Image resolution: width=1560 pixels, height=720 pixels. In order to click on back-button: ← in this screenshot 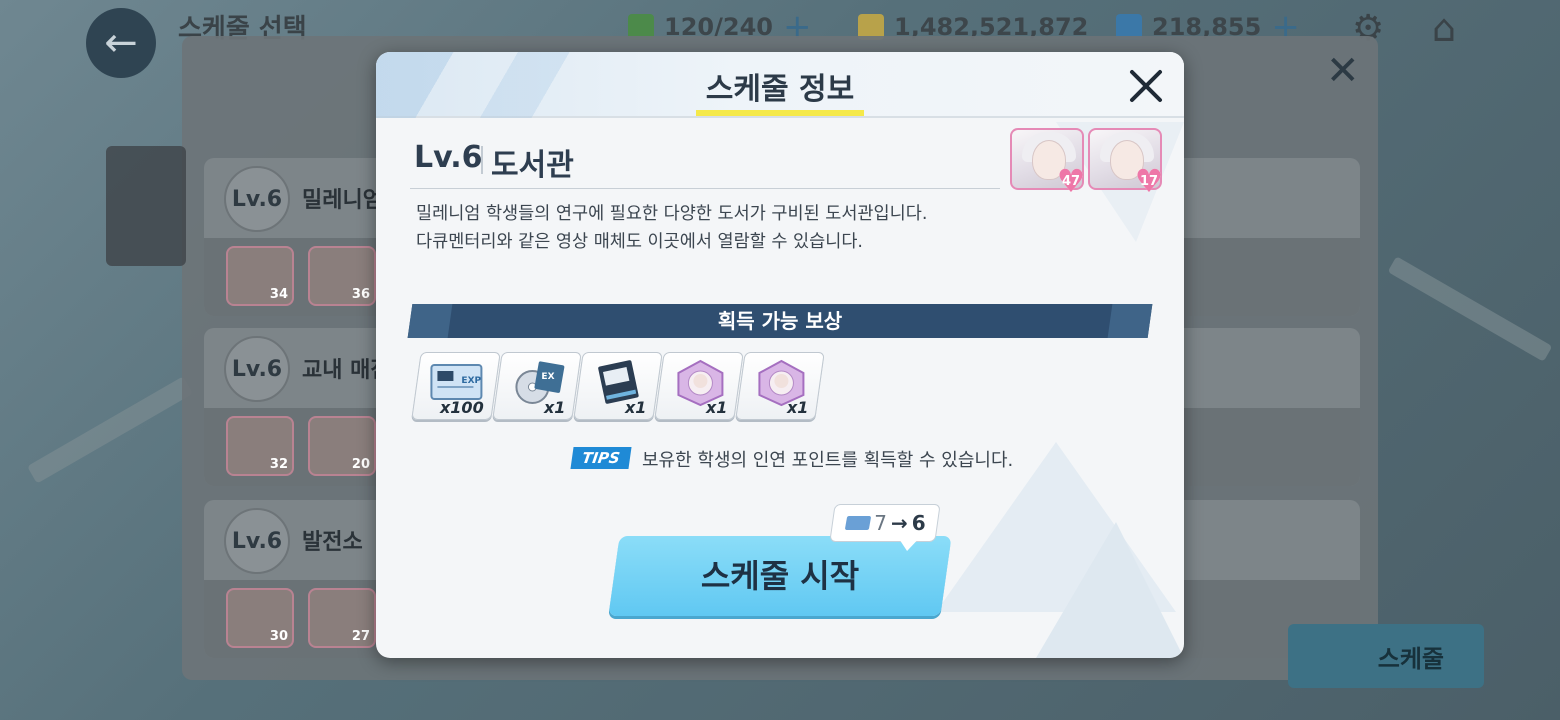, I will do `click(121, 43)`.